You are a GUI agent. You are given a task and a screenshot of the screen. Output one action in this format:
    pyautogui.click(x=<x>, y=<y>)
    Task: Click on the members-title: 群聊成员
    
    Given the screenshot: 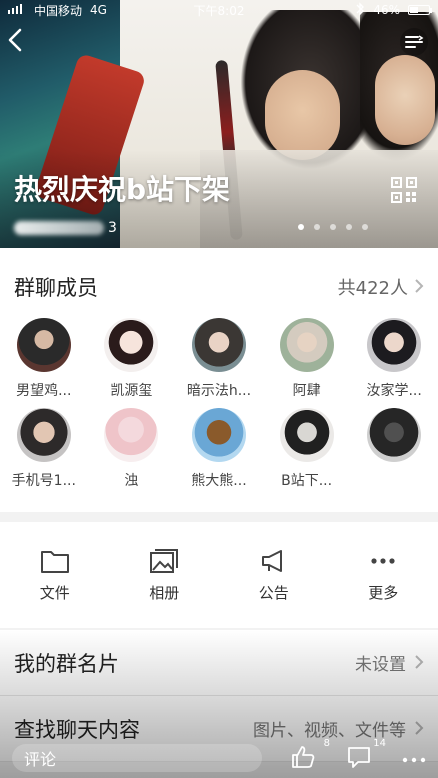 What is the action you would take?
    pyautogui.click(x=56, y=288)
    